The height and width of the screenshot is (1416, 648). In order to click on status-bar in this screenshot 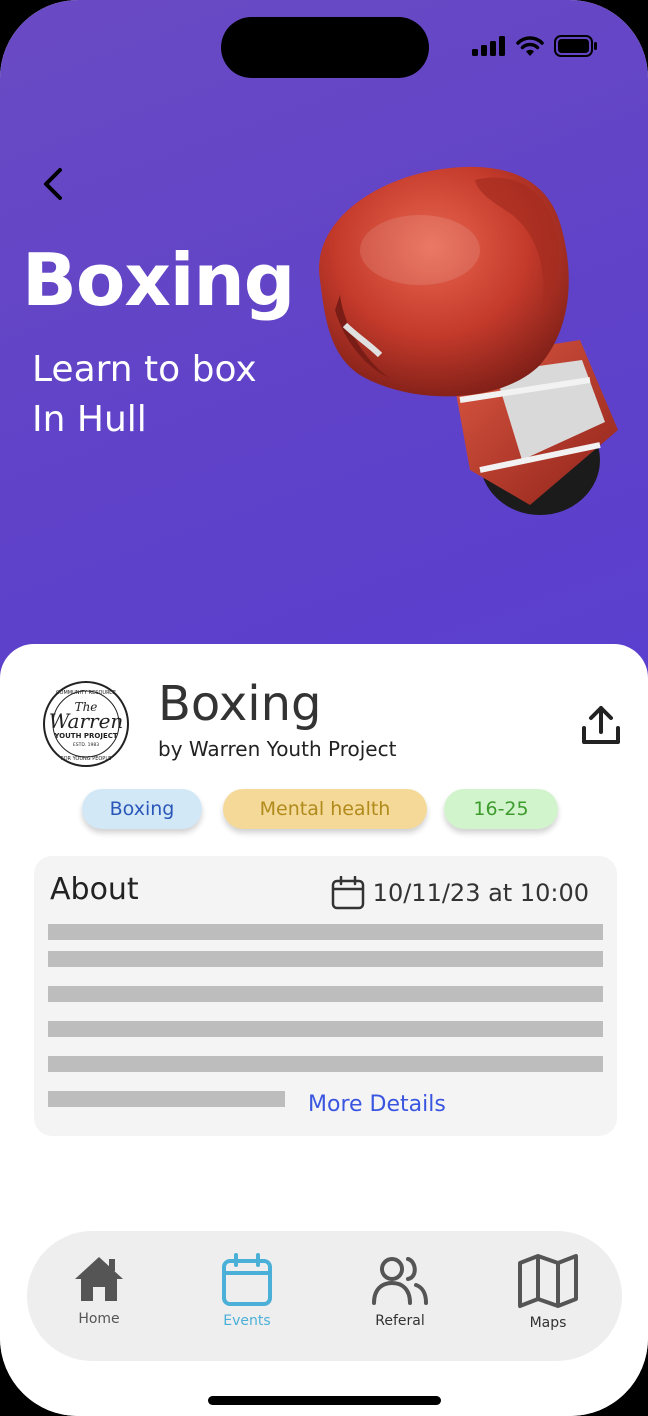, I will do `click(535, 46)`.